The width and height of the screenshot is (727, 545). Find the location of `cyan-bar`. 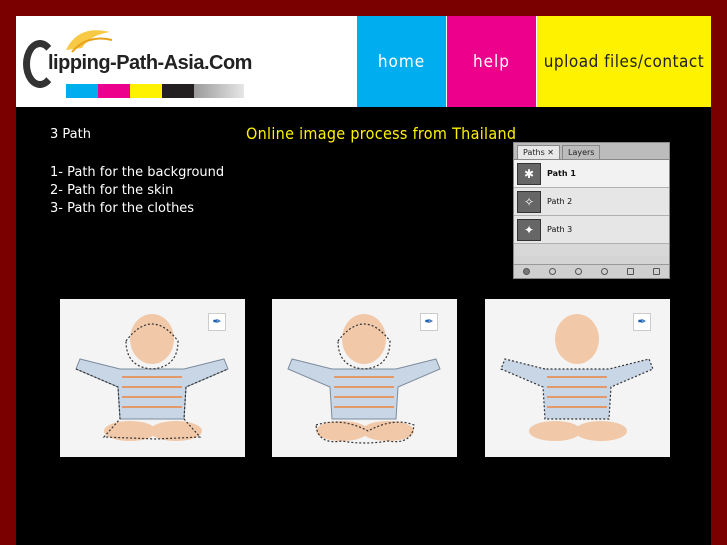

cyan-bar is located at coordinates (82, 91).